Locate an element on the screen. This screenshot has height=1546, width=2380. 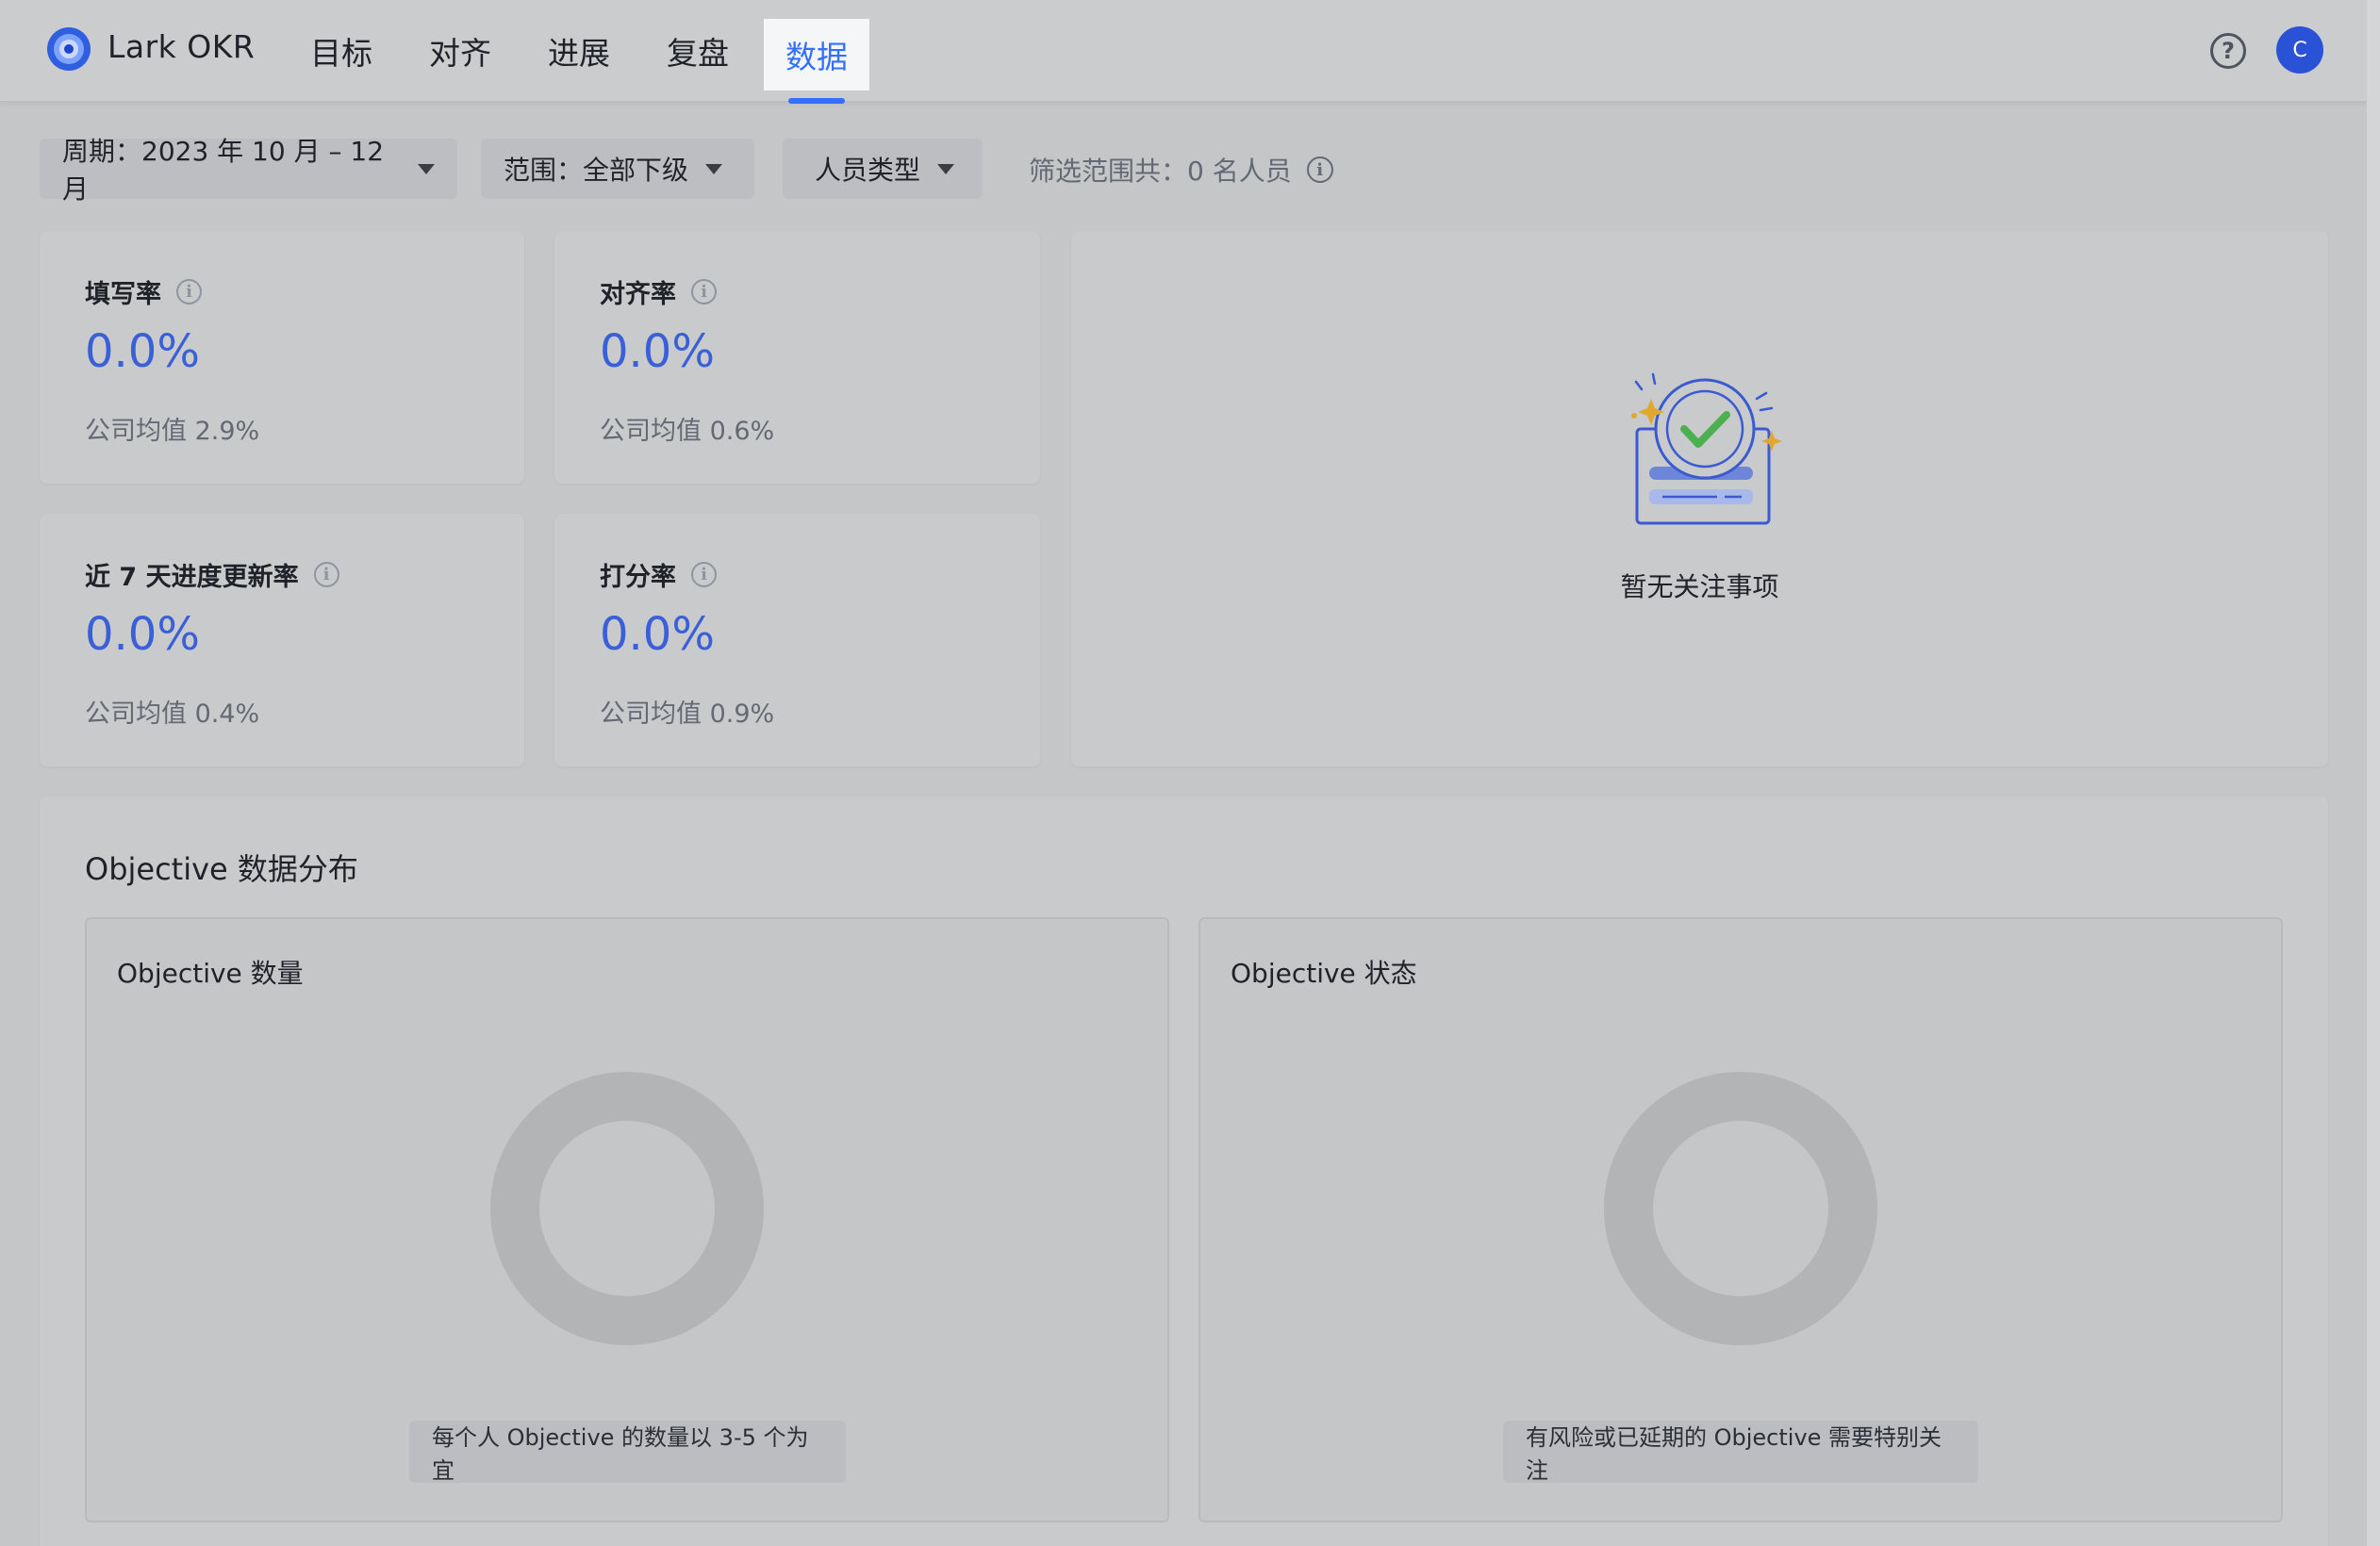
avatar-initial: C is located at coordinates (2299, 50).